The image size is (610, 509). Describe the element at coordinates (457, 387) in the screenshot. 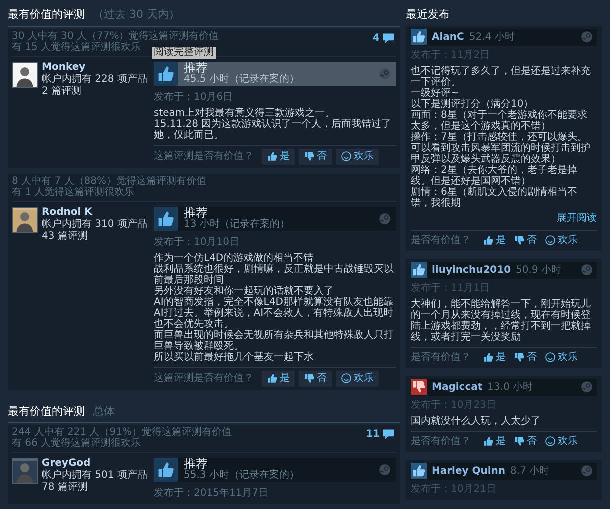

I see `author-name: Magiccat` at that location.